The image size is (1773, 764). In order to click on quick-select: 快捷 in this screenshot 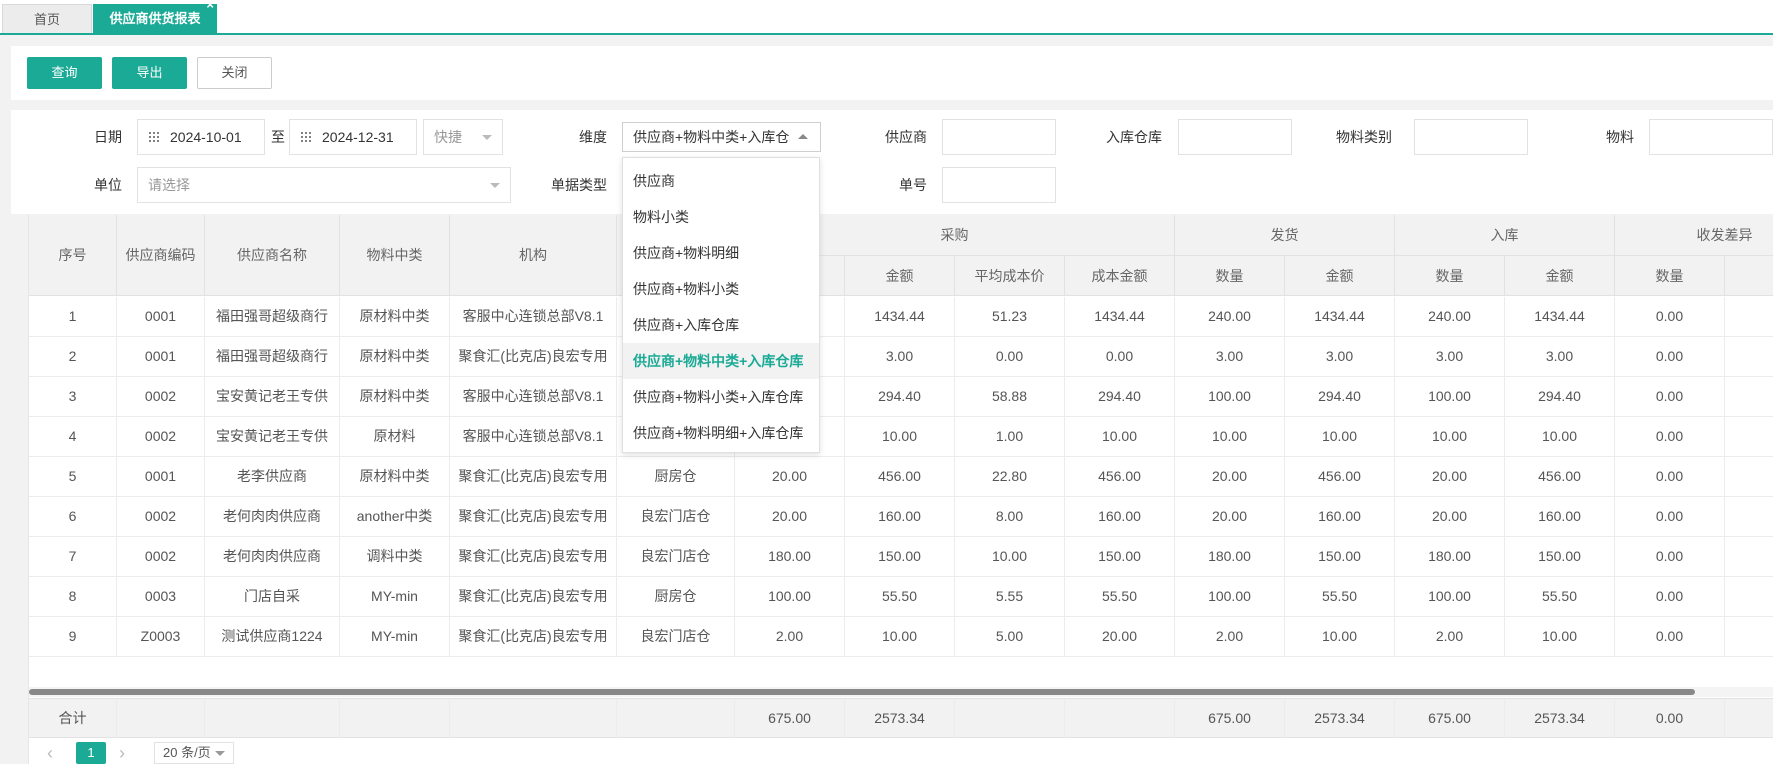, I will do `click(463, 137)`.